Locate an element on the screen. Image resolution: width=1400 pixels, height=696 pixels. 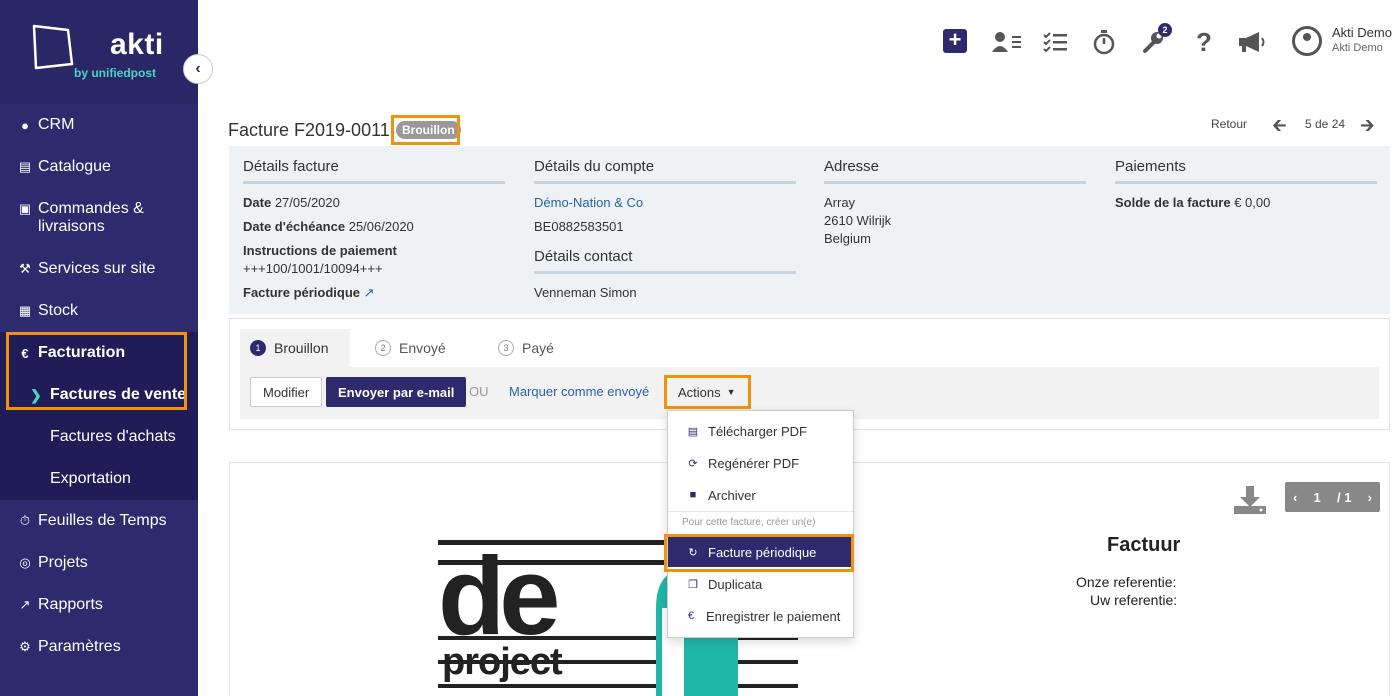
register-payment-item: € Enregistrer le paiement is located at coordinates (760, 616).